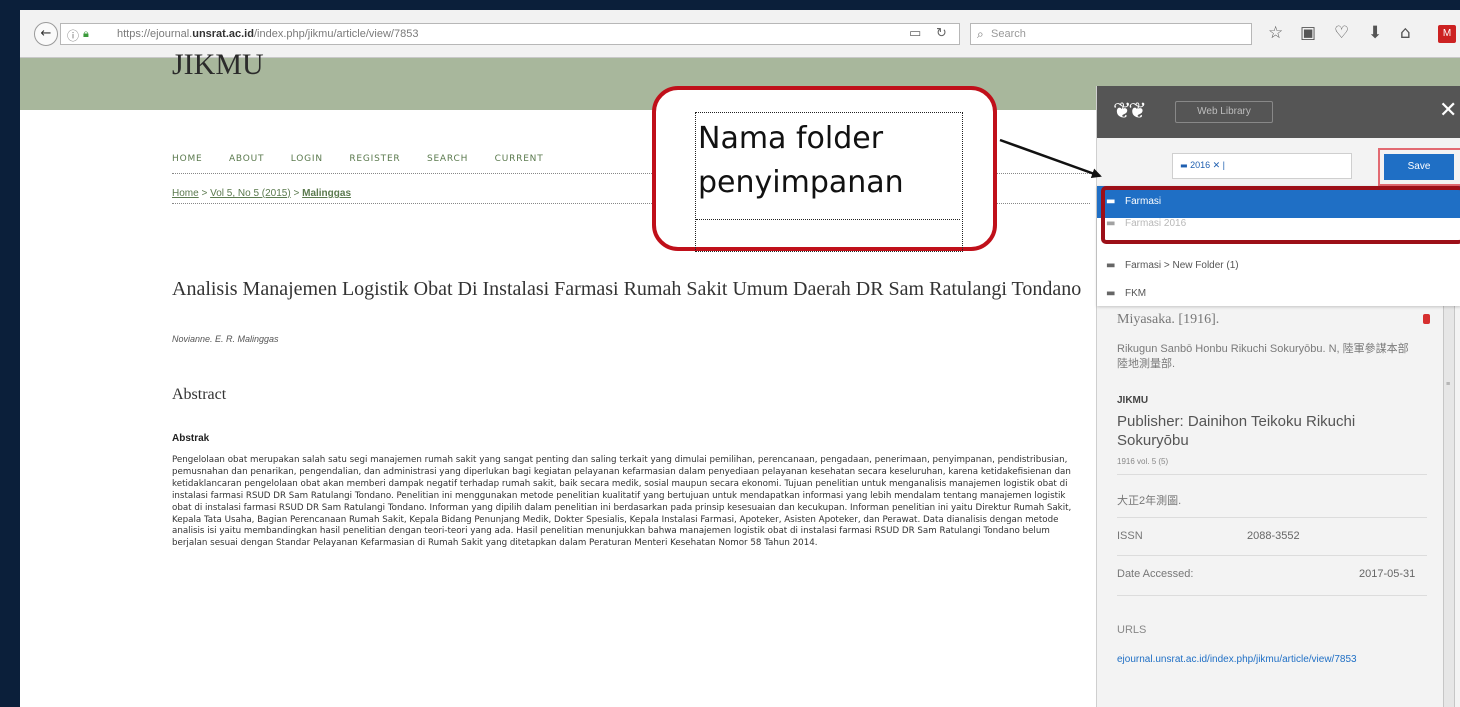  I want to click on search-input: ⌕ Search, so click(1111, 34).